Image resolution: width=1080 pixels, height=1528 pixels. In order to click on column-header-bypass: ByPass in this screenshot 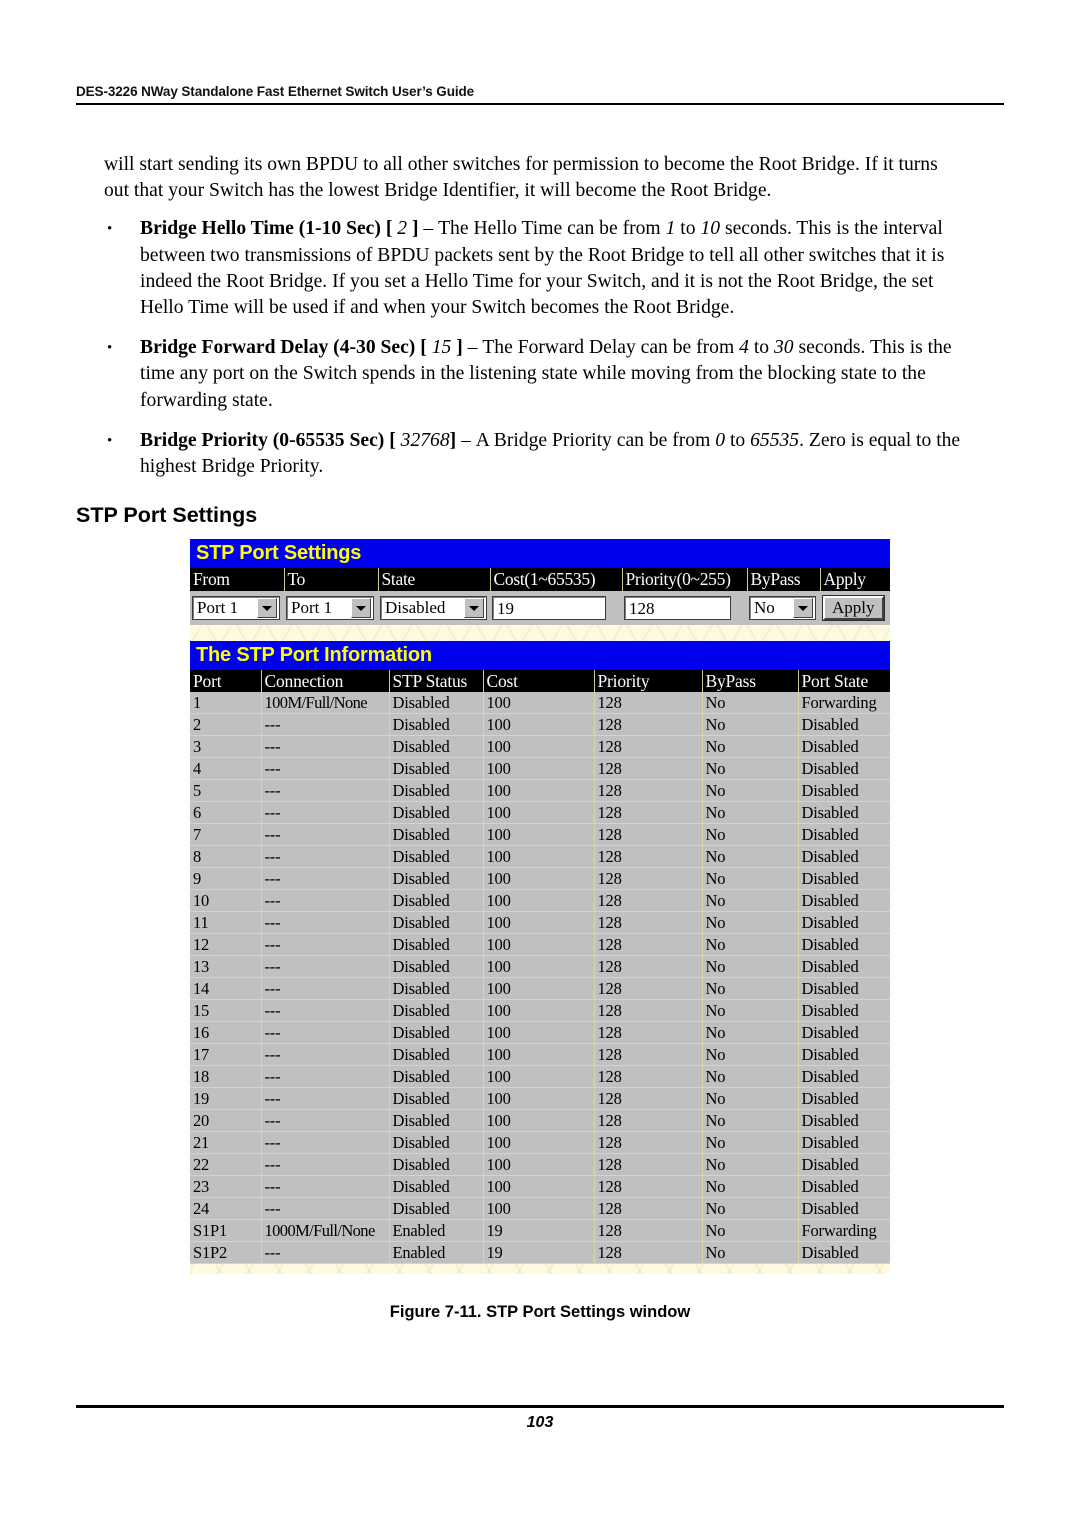, I will do `click(784, 579)`.